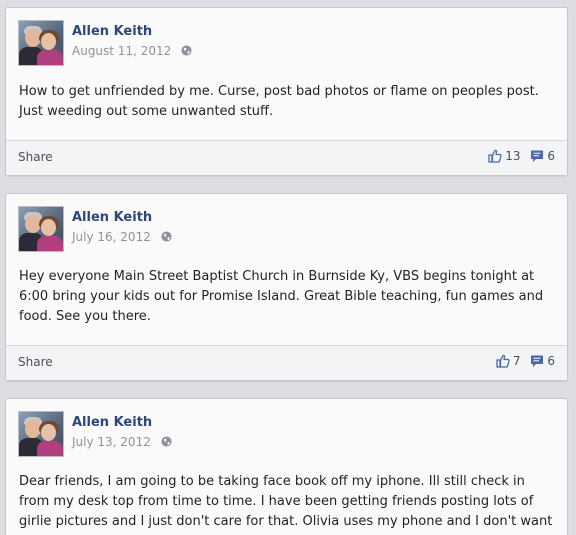 The width and height of the screenshot is (576, 535). I want to click on post-footer: Share 7 6, so click(286, 363).